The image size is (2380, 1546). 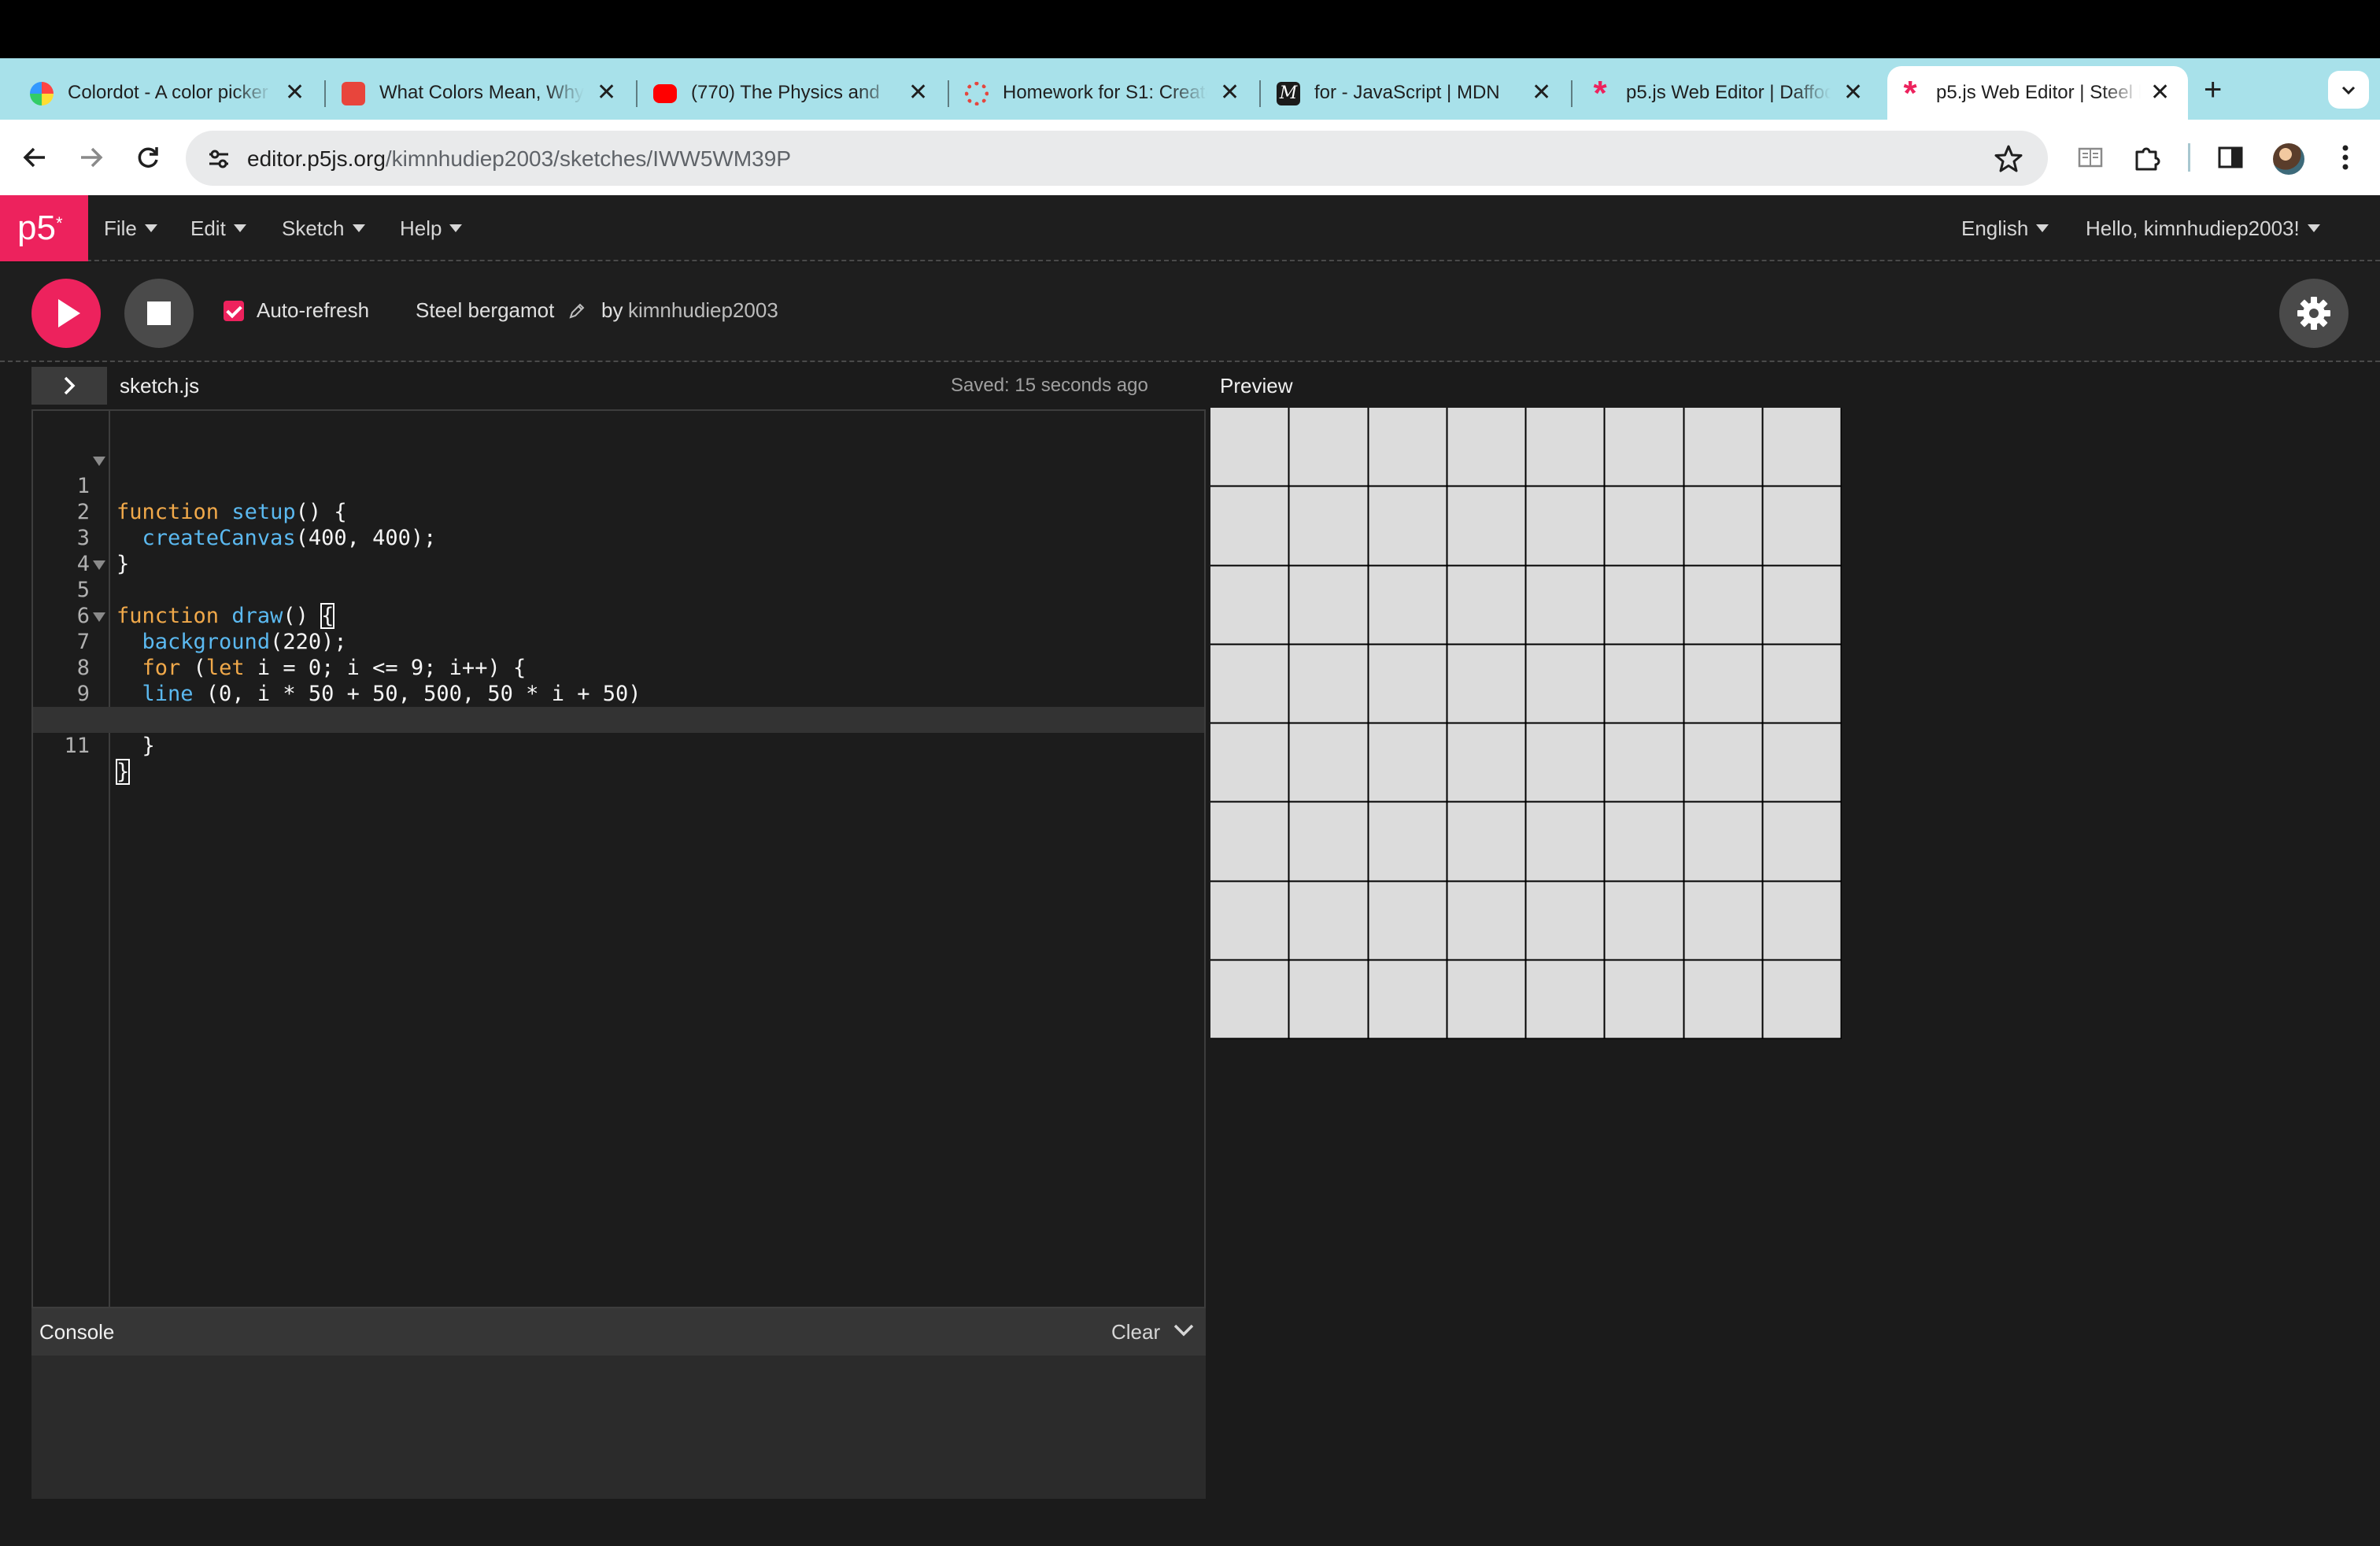 What do you see at coordinates (77, 1332) in the screenshot?
I see `console-label: Console` at bounding box center [77, 1332].